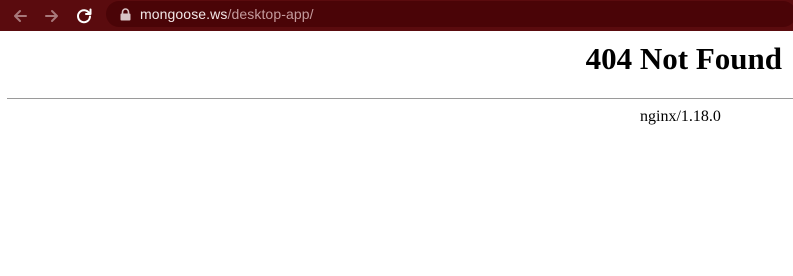 Image resolution: width=793 pixels, height=276 pixels. I want to click on arrow-right-icon, so click(51, 16).